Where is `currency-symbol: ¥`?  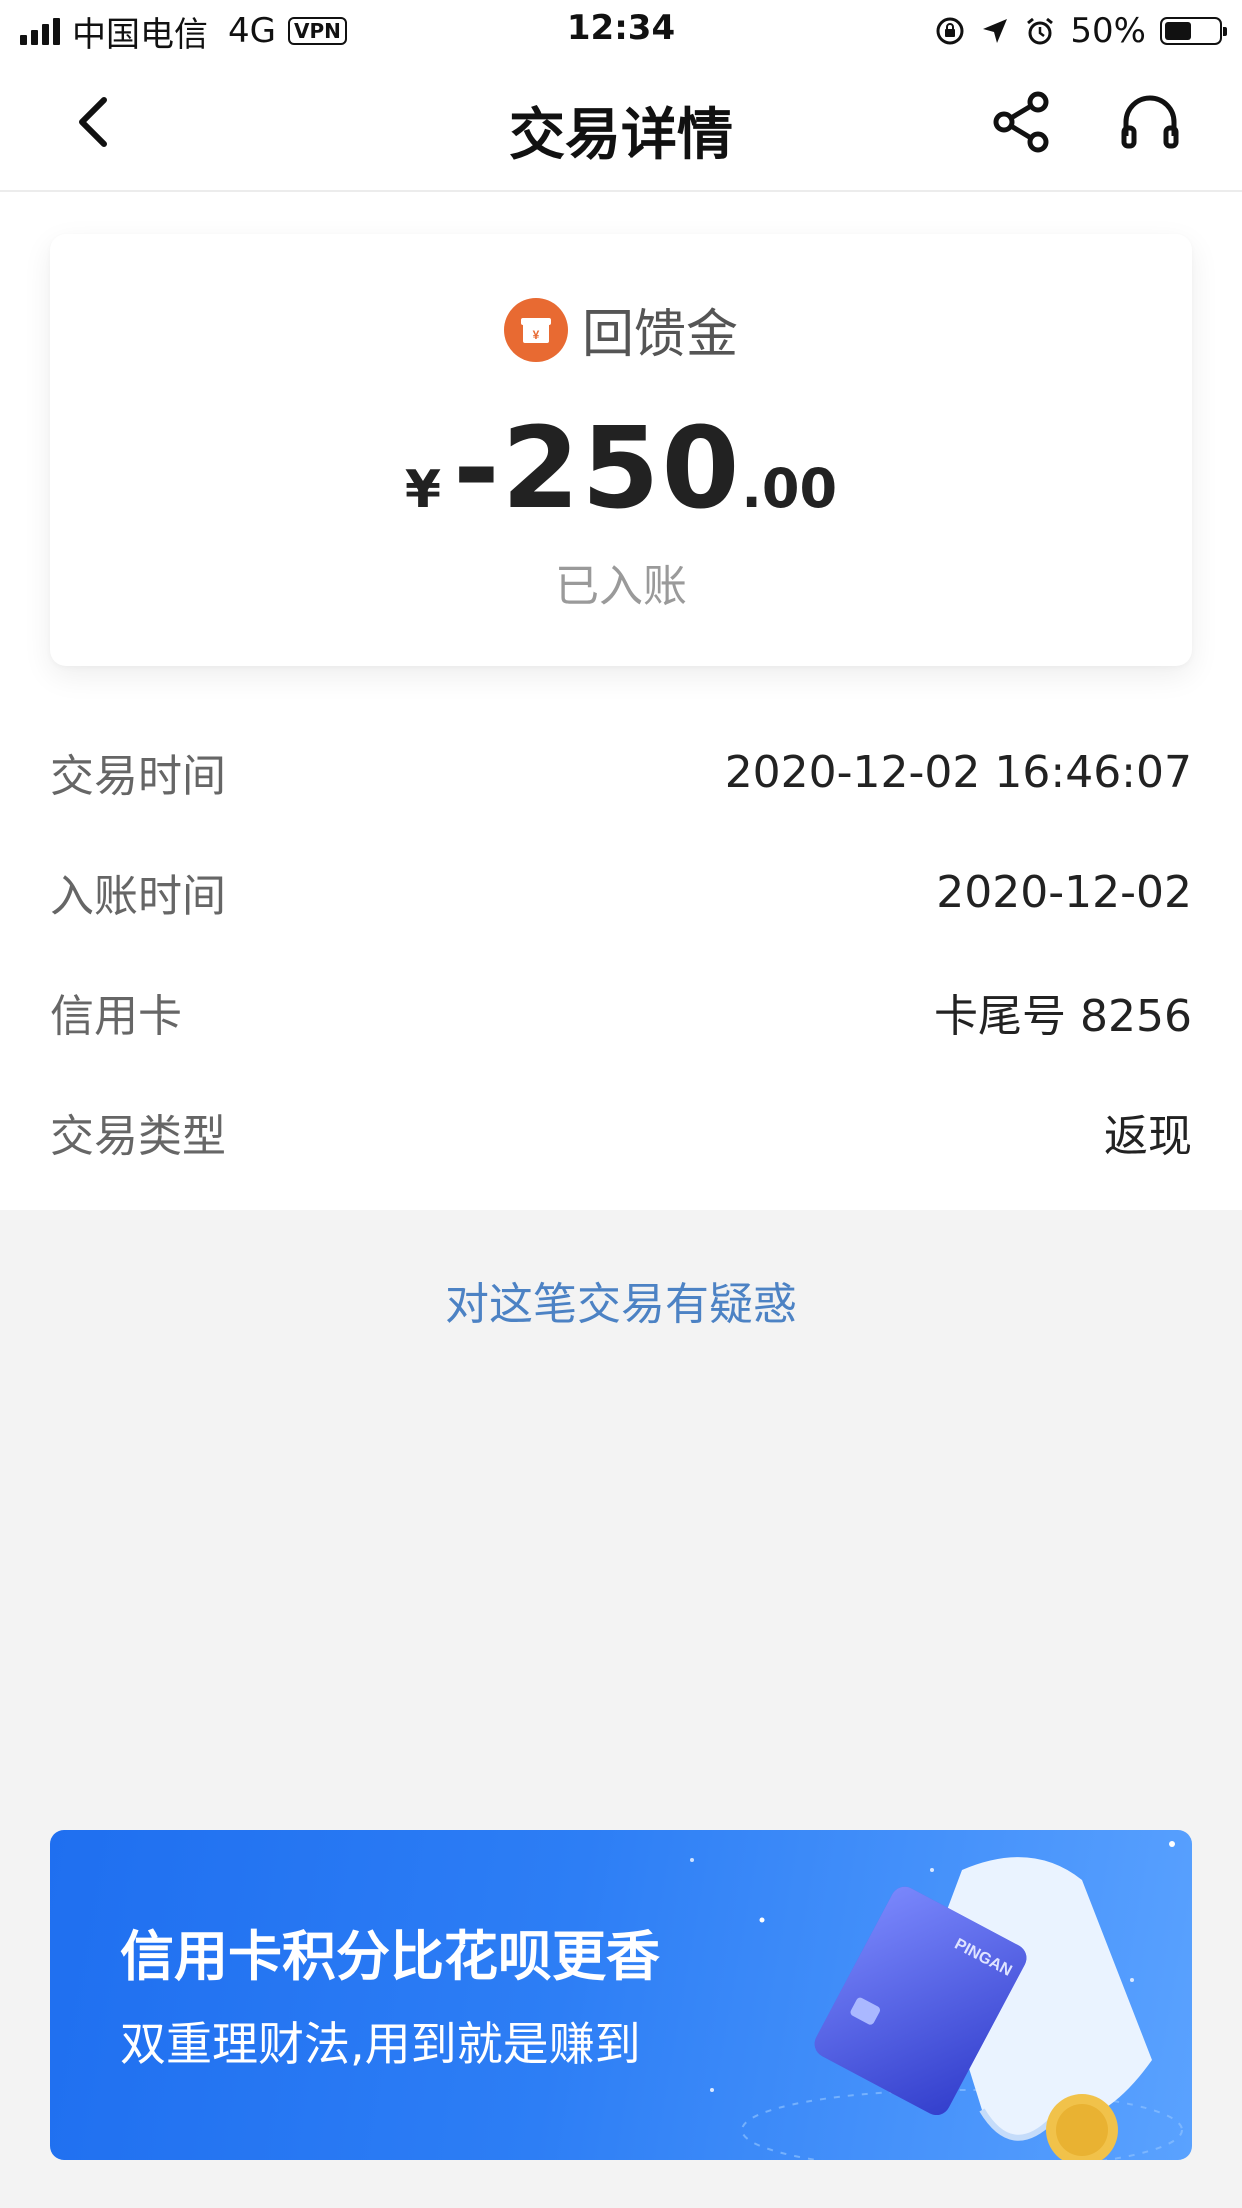
currency-symbol: ¥ is located at coordinates (423, 490).